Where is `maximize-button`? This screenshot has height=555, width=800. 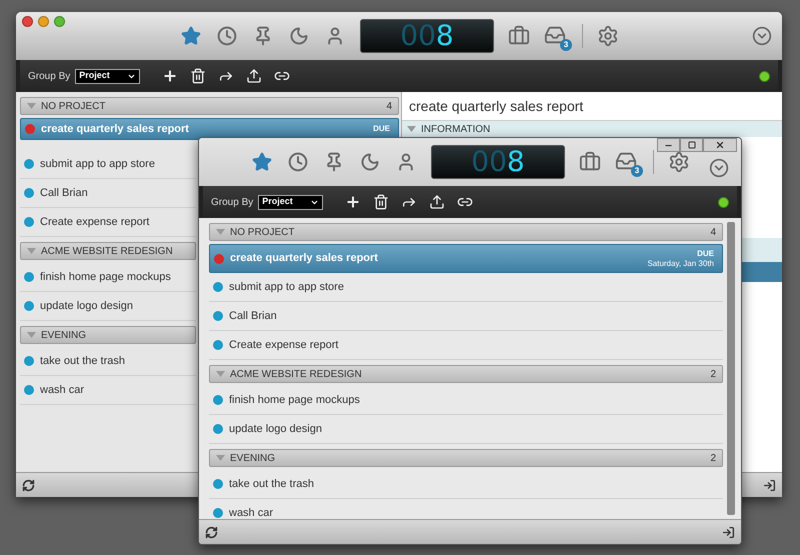 maximize-button is located at coordinates (691, 145).